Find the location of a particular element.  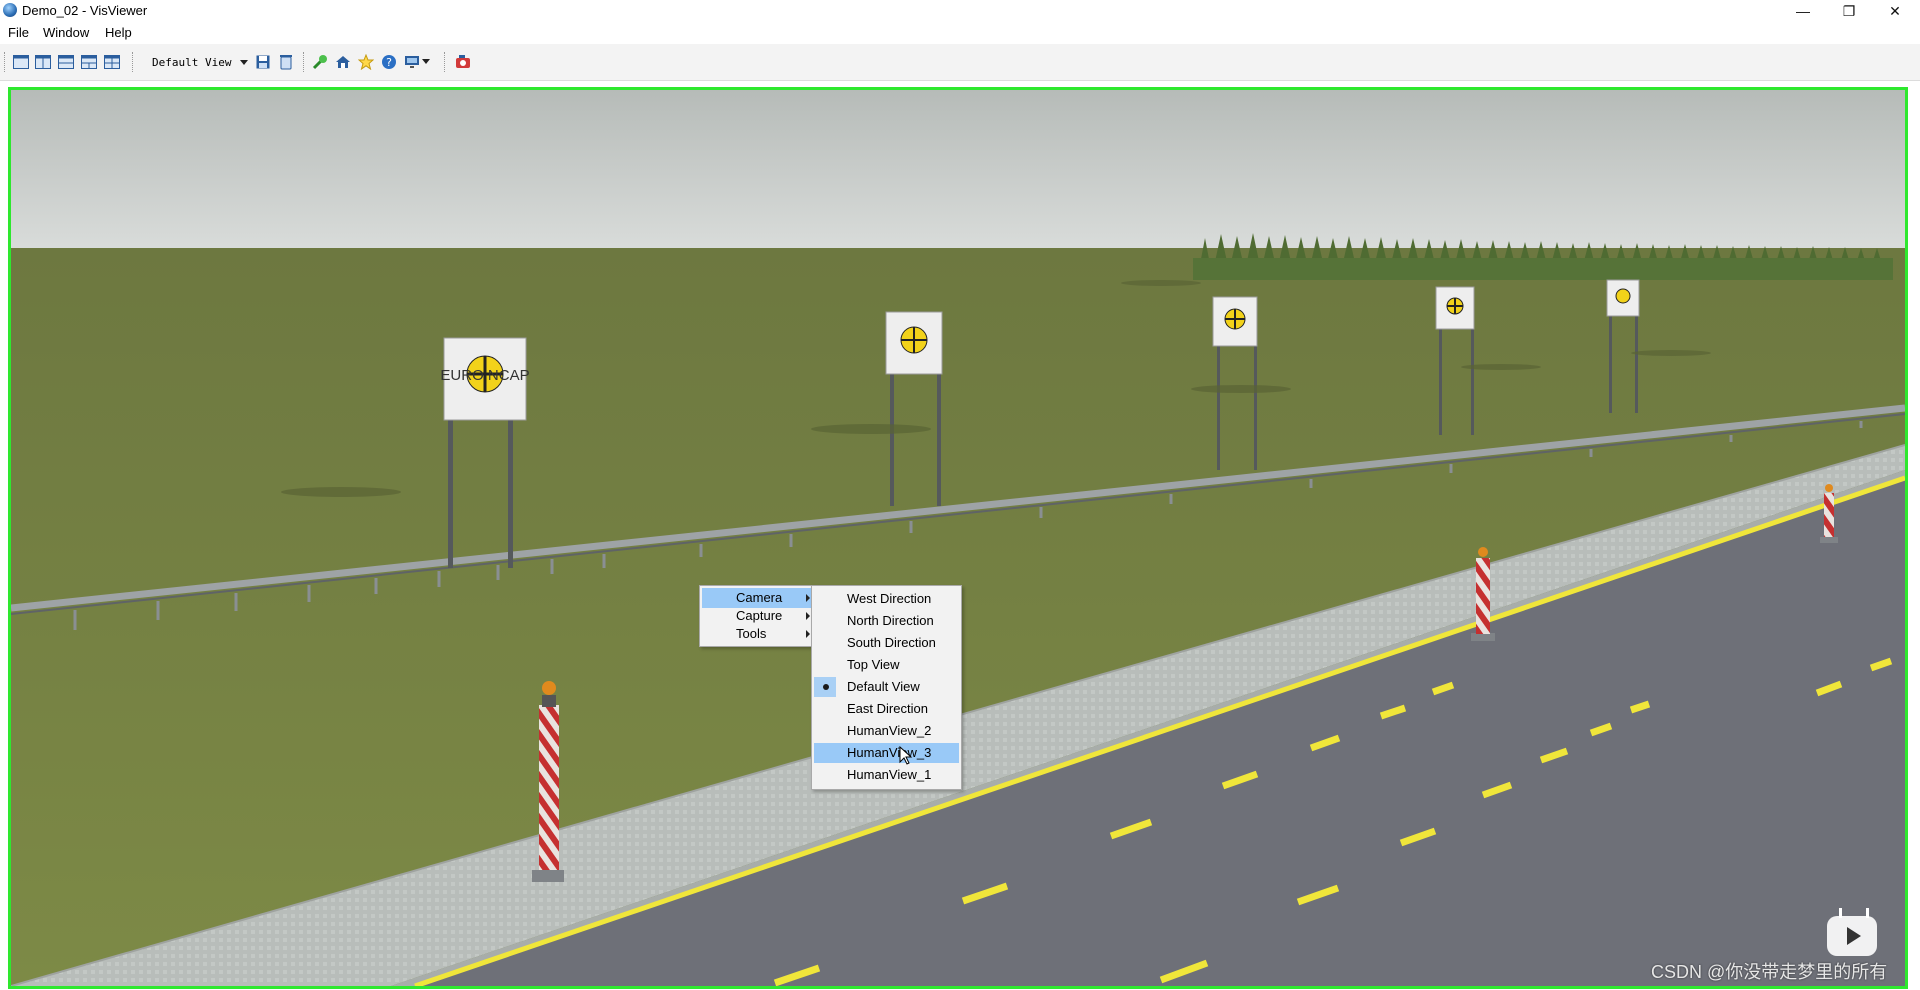

watermark-text: CSDN @你没带走梦里的所有 is located at coordinates (1769, 972).